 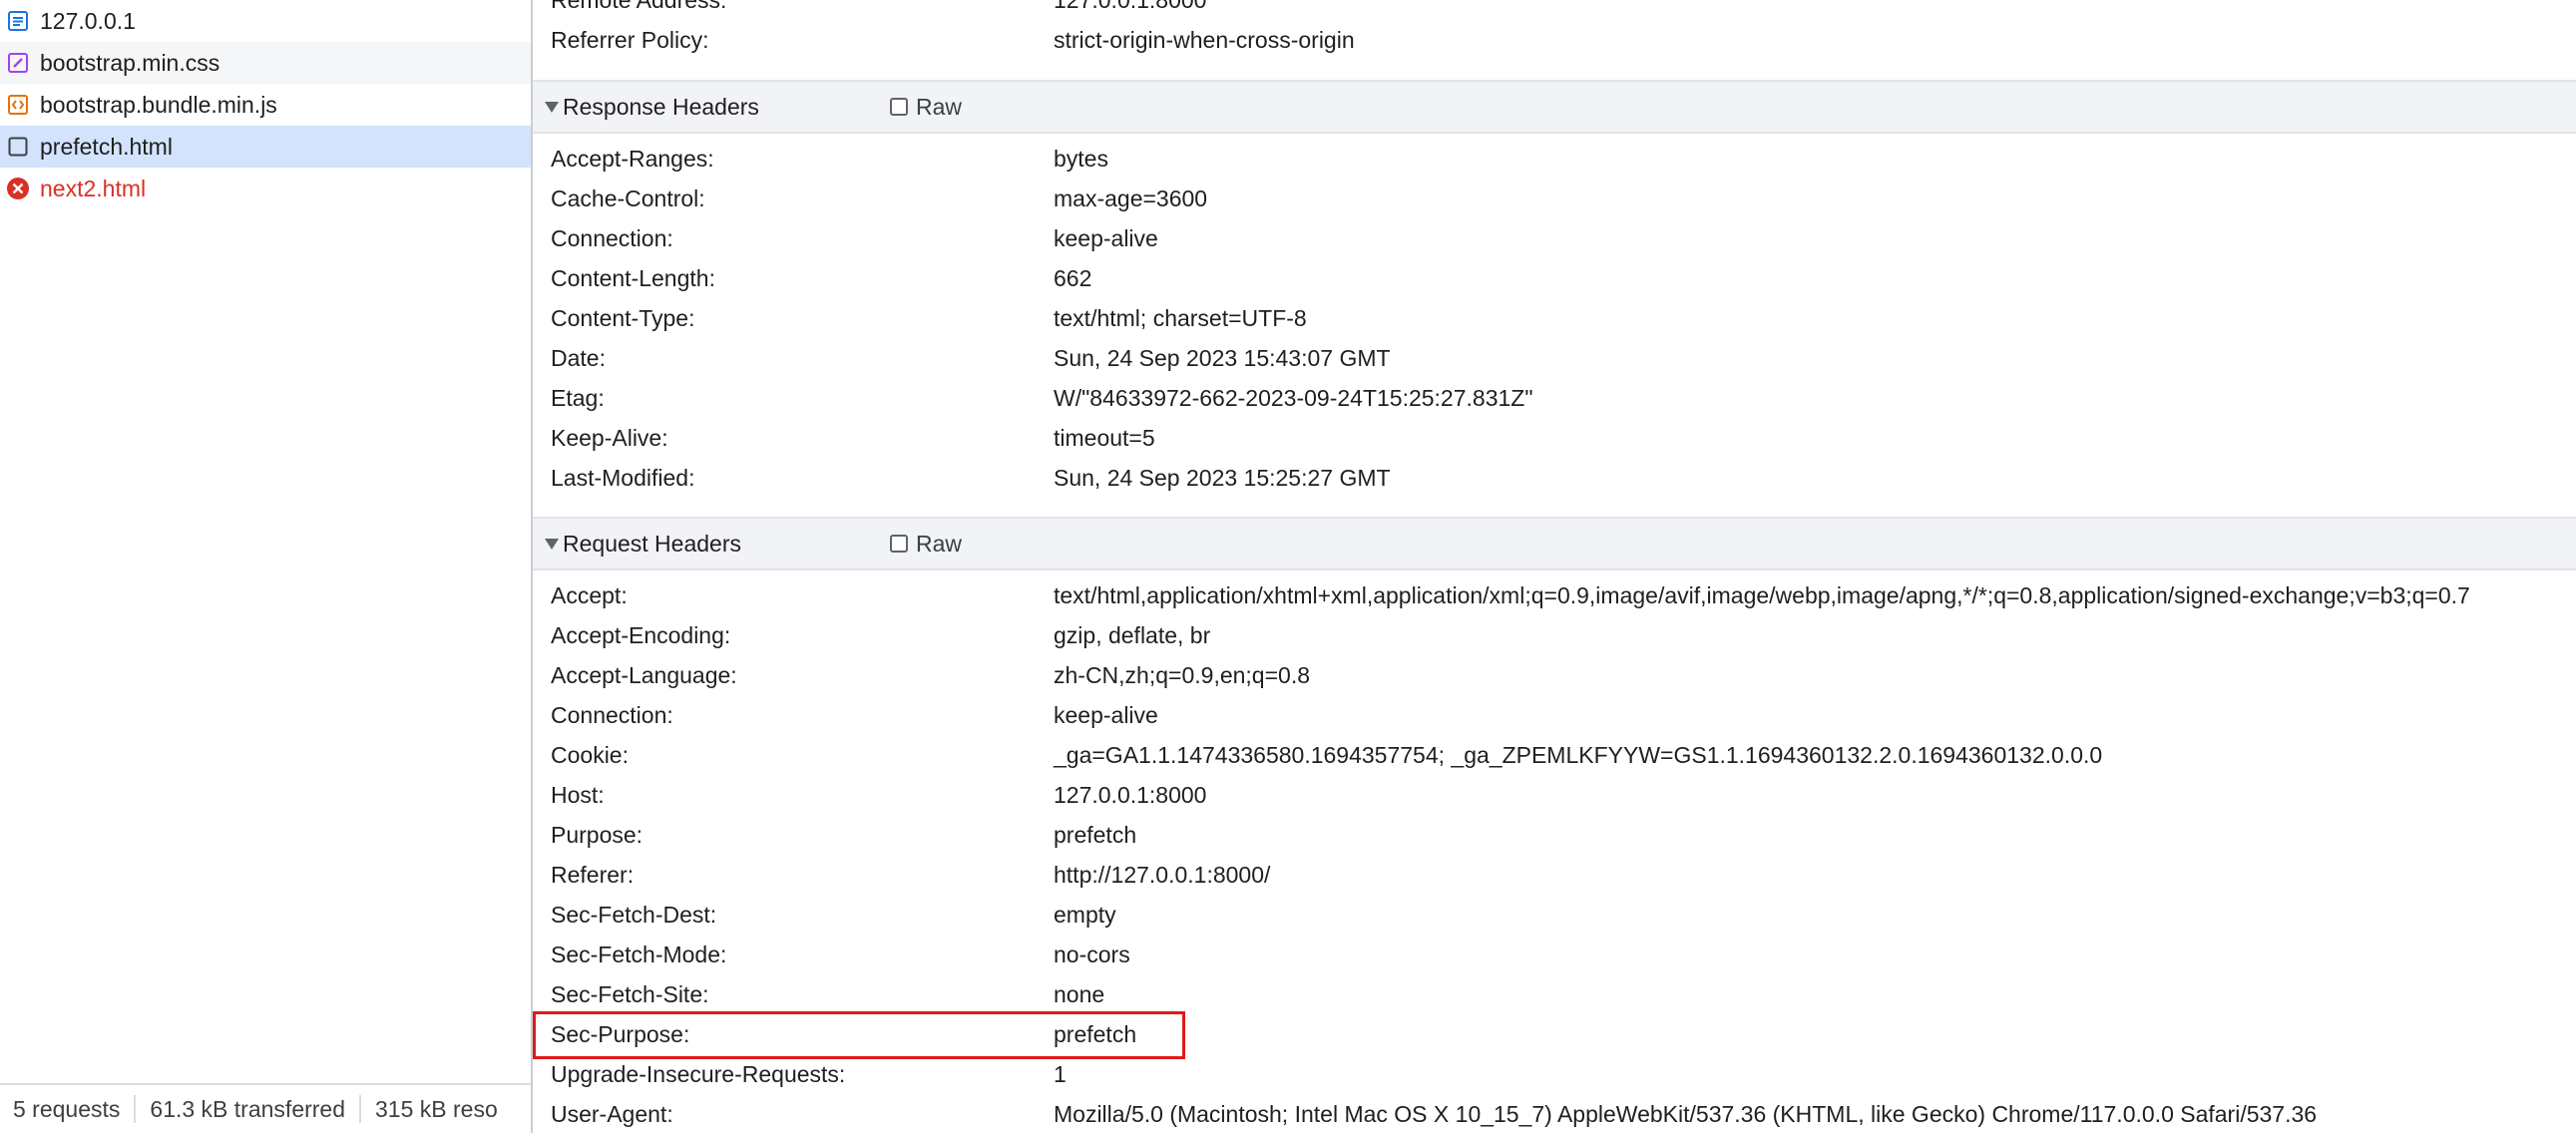 I want to click on header-key: Remote Address:, so click(x=638, y=7).